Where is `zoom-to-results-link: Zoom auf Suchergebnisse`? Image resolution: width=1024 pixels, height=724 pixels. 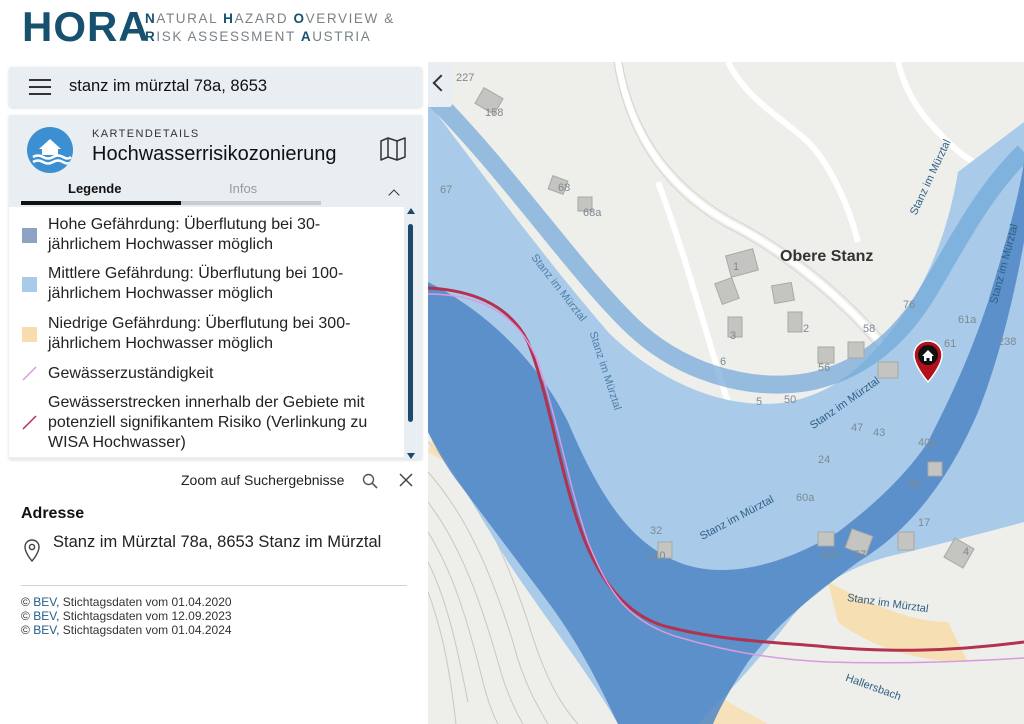
zoom-to-results-link: Zoom auf Suchergebnisse is located at coordinates (262, 480).